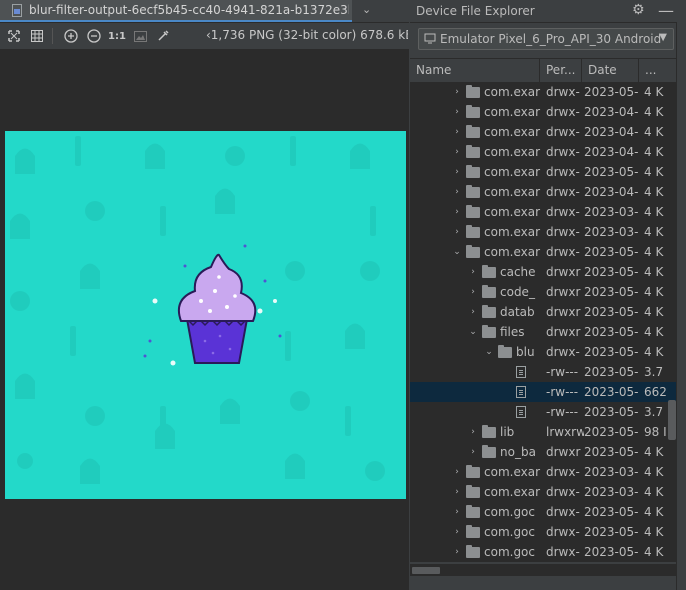  I want to click on file-size: 3.7, so click(654, 372).